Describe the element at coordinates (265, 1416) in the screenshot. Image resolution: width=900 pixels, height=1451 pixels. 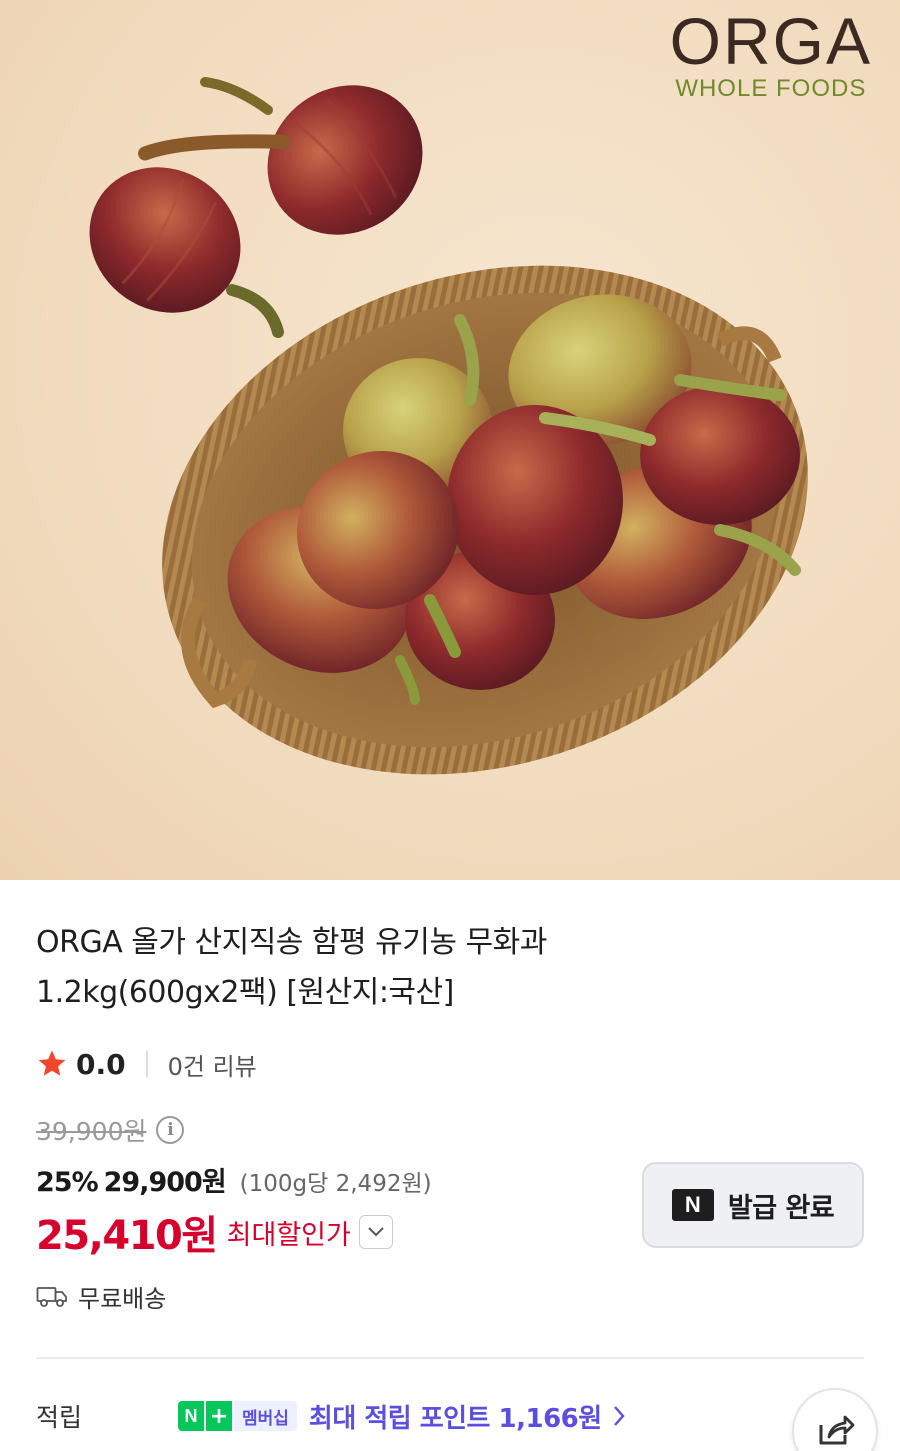
I see `membership-badge: 멤버십` at that location.